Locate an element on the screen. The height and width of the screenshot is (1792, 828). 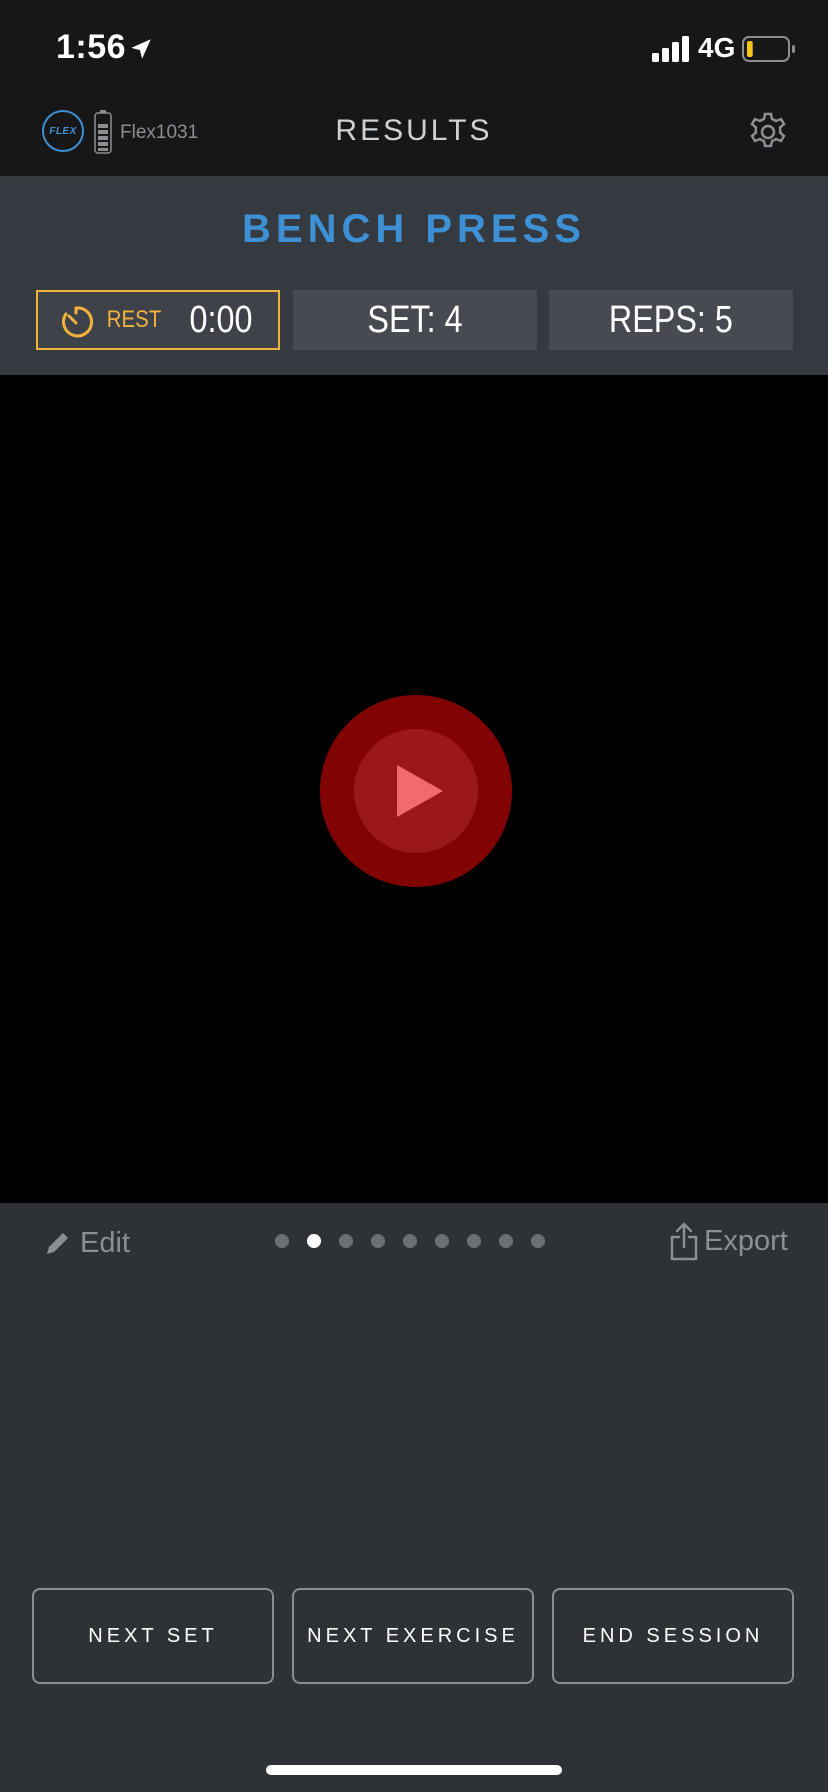
set-counter: SET: 4 is located at coordinates (415, 320).